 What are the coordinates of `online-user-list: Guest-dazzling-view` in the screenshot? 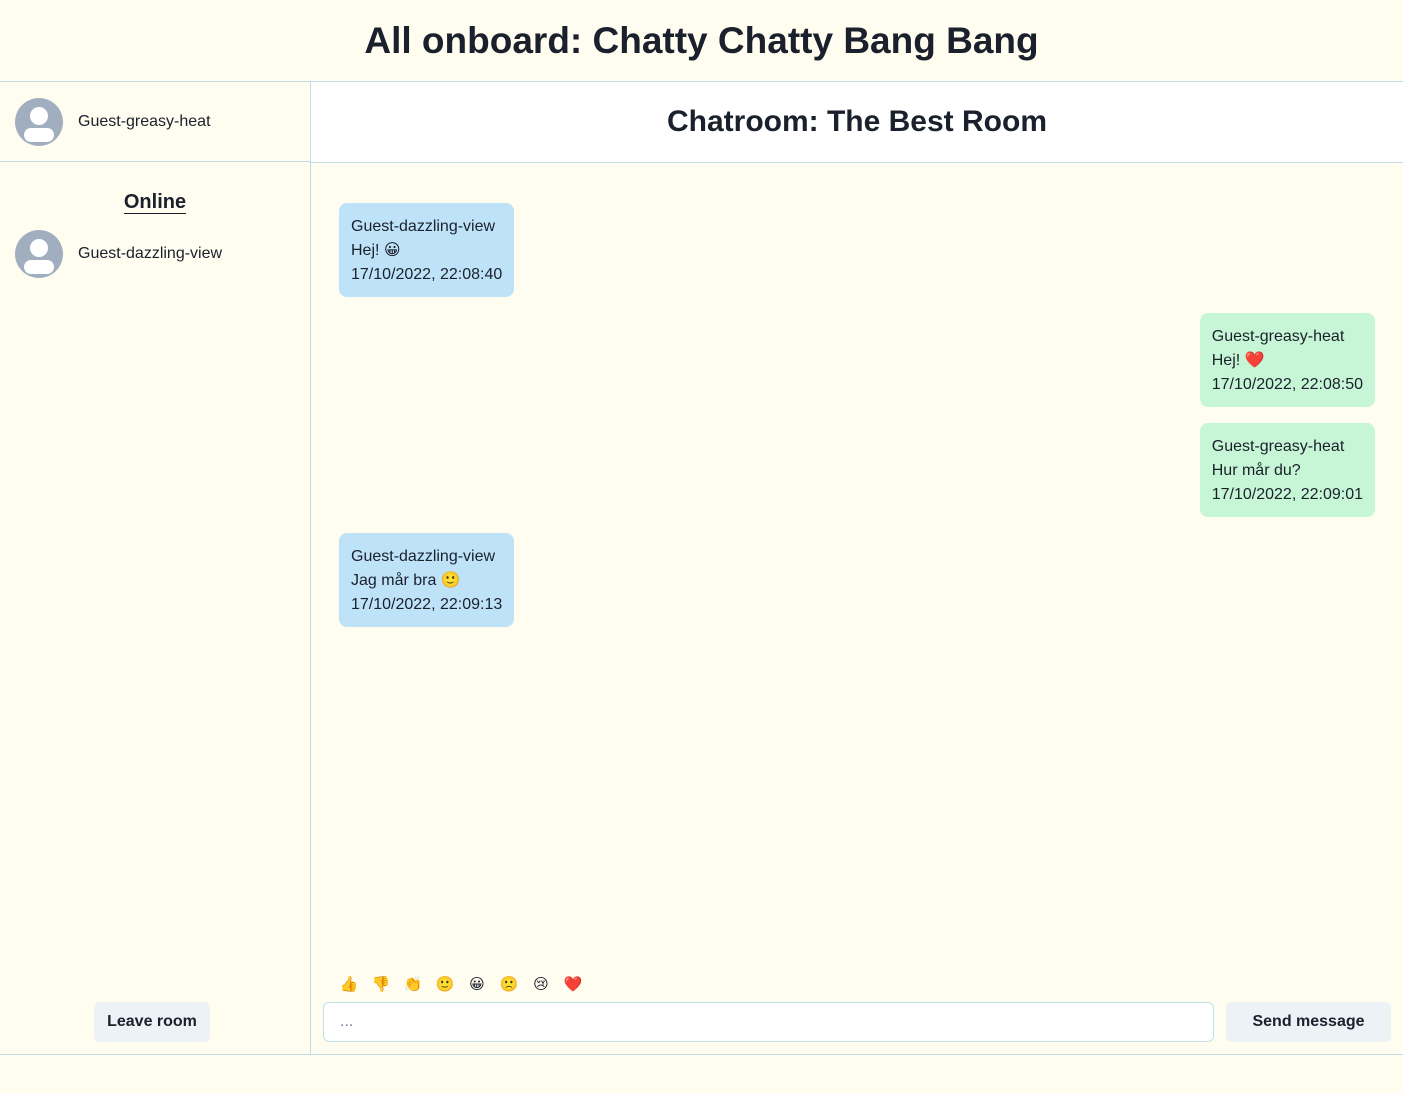 It's located at (155, 254).